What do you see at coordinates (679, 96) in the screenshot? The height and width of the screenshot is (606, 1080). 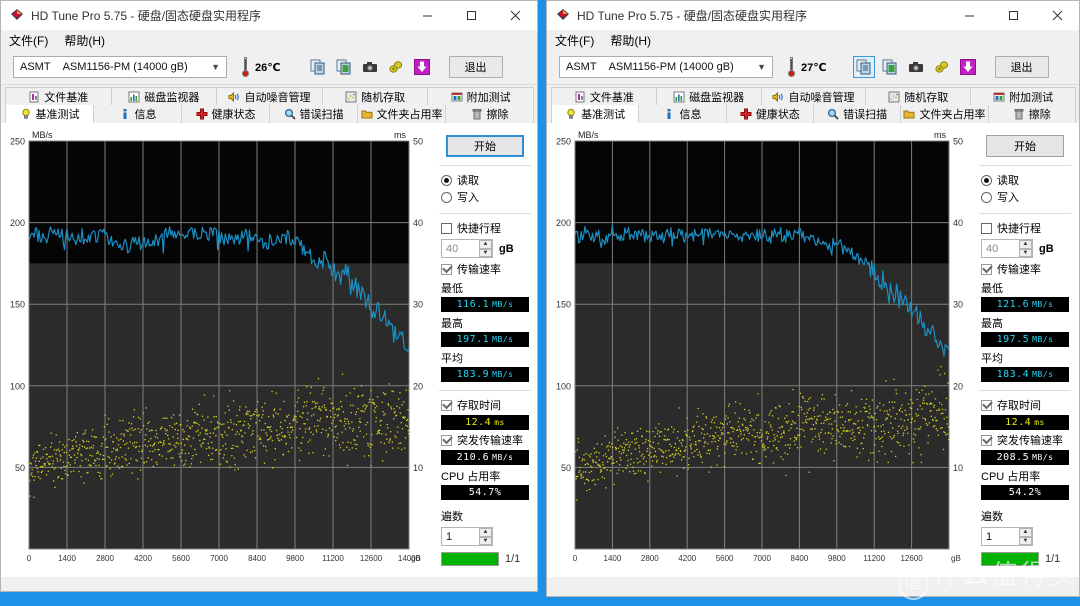 I see `disk-monitor-icon` at bounding box center [679, 96].